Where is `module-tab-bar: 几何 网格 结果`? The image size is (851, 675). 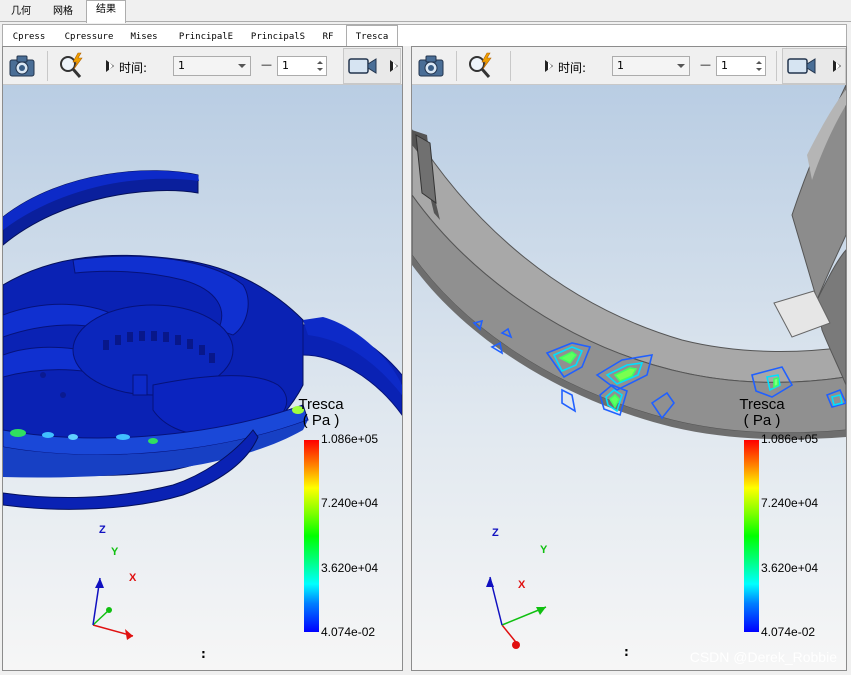
module-tab-bar: 几何 网格 结果 is located at coordinates (425, 11).